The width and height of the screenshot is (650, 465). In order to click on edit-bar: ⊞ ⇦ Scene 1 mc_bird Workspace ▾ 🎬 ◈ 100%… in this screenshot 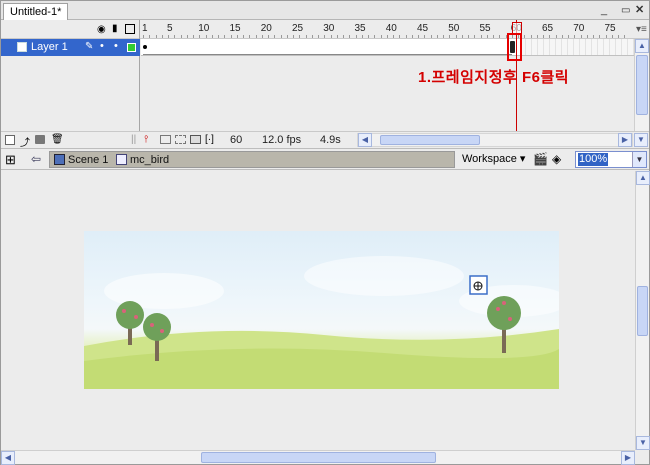, I will do `click(325, 159)`.